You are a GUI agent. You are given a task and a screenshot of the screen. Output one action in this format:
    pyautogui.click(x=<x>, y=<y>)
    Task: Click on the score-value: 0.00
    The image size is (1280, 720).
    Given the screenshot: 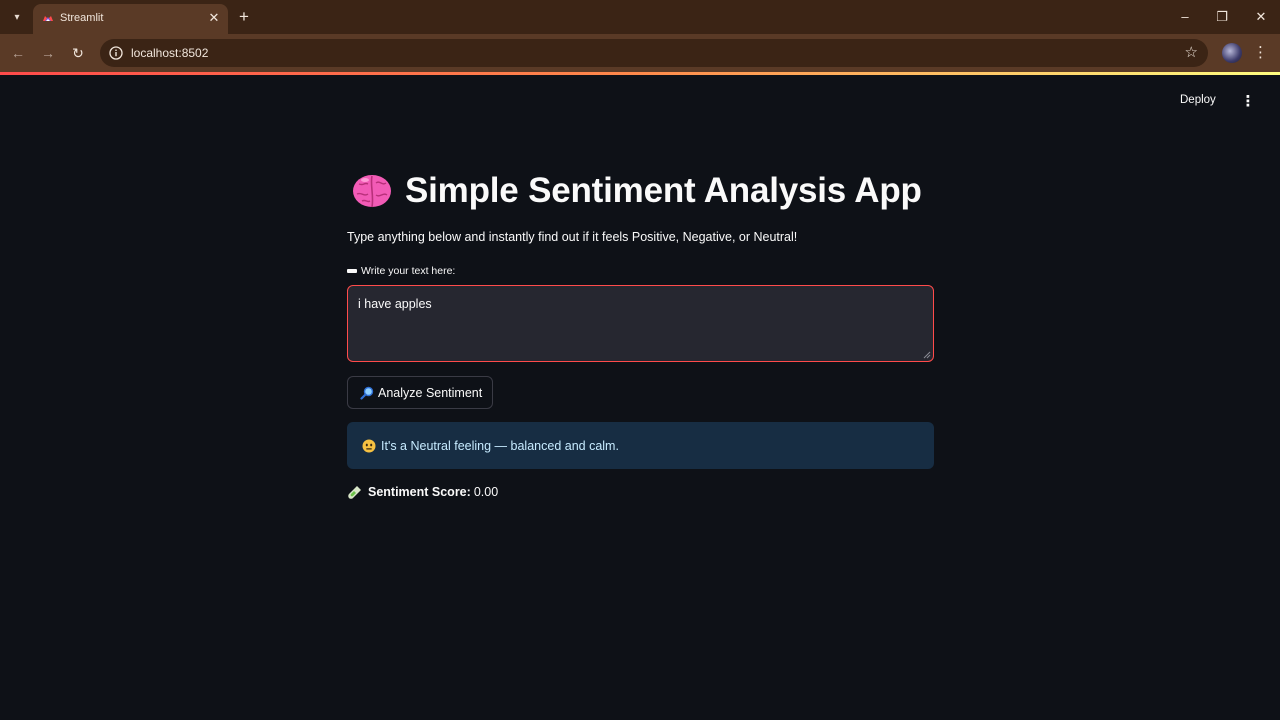 What is the action you would take?
    pyautogui.click(x=486, y=492)
    